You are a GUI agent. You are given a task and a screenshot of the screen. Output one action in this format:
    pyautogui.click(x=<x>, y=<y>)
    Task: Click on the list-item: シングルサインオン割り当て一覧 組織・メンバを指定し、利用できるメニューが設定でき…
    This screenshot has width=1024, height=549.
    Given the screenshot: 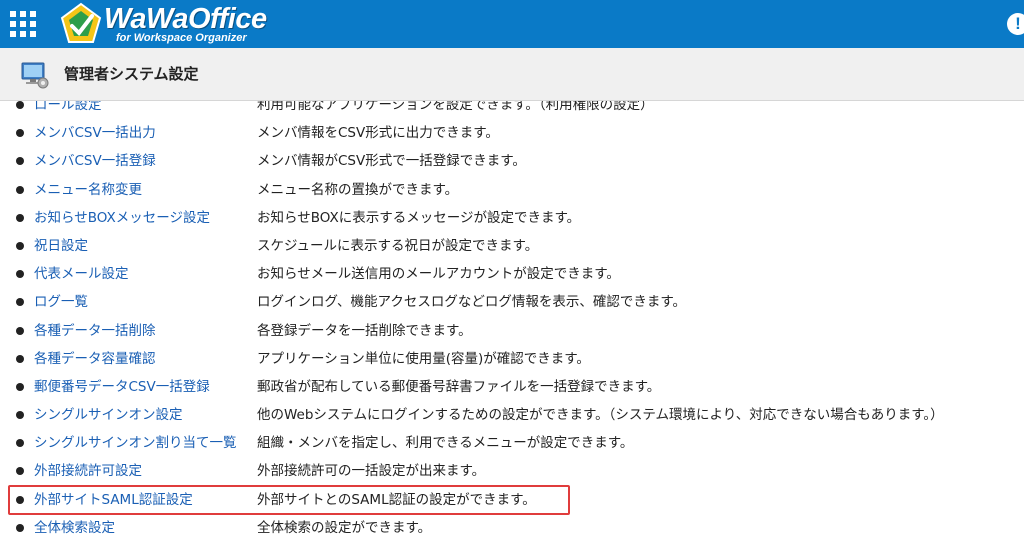 What is the action you would take?
    pyautogui.click(x=512, y=443)
    